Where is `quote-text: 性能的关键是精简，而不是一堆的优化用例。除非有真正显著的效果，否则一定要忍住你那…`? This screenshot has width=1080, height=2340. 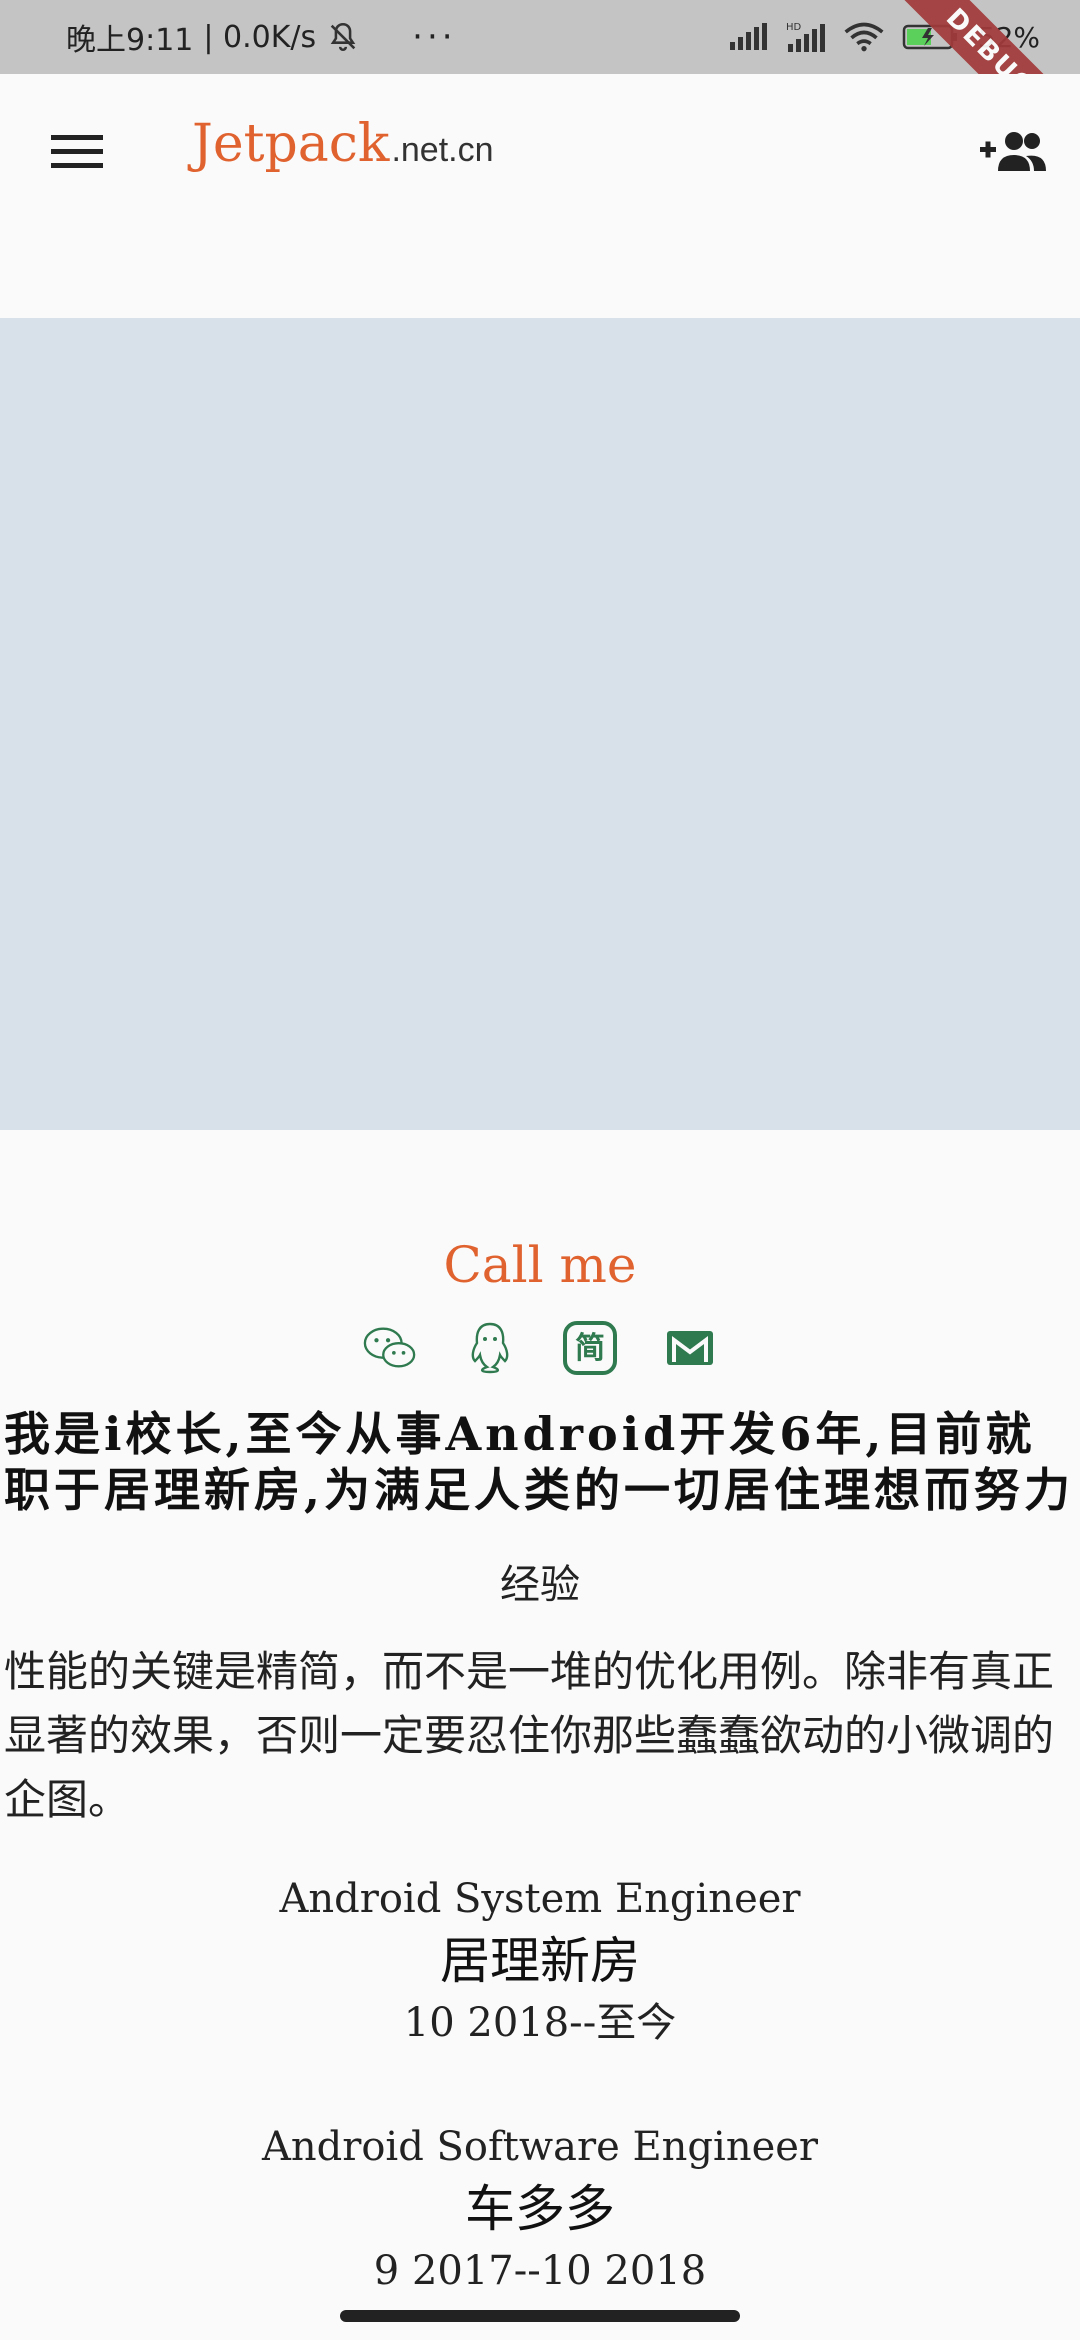
quote-text: 性能的关键是精简，而不是一堆的优化用例。除非有真正显著的效果，否则一定要忍住你那… is located at coordinates (529, 1735).